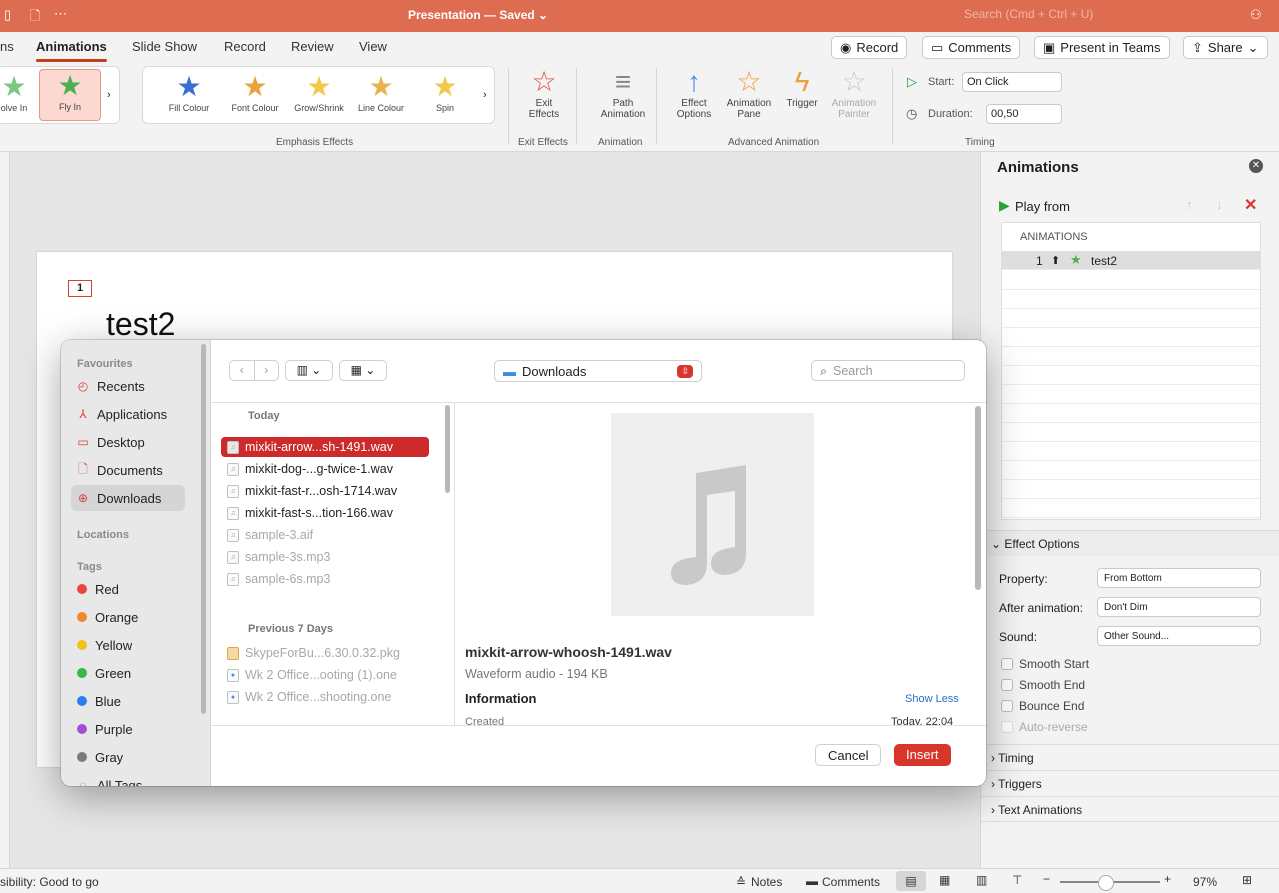 Image resolution: width=1279 pixels, height=893 pixels. I want to click on smooth-start-checkbox: Smooth Start, so click(1045, 664).